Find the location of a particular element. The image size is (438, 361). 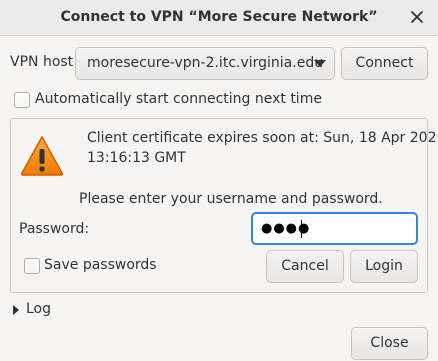

login-button: Login is located at coordinates (384, 266).